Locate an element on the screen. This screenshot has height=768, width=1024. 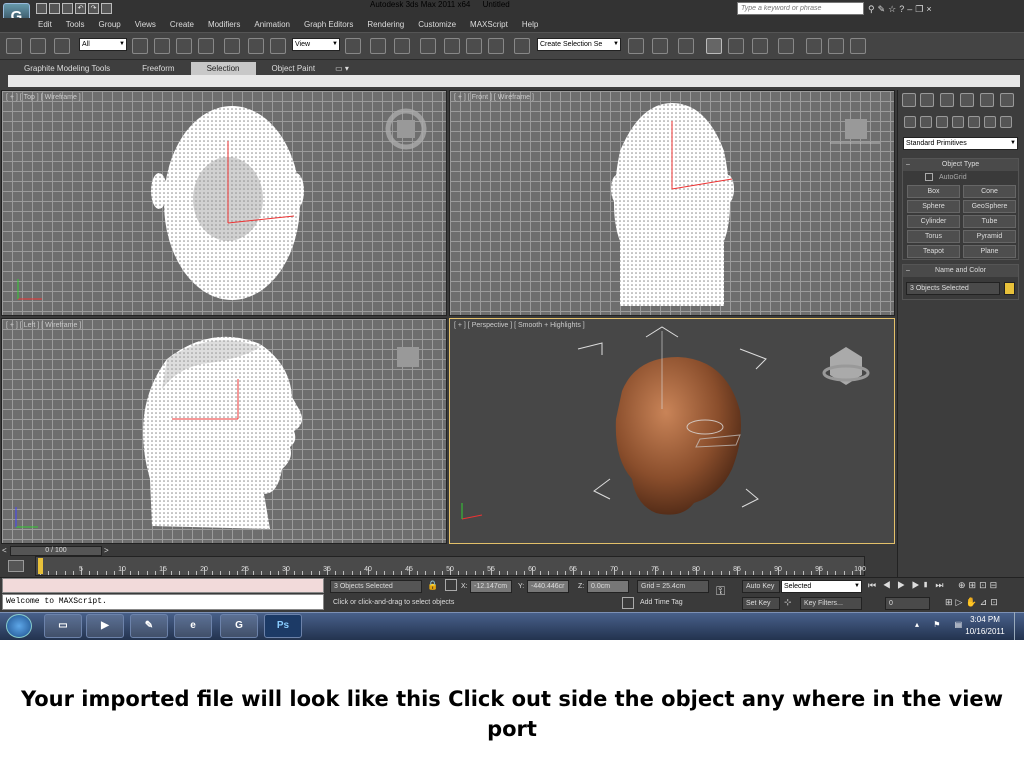
viewport-navigation-controls-2: ⊞▷✋⊿⊡ is located at coordinates (973, 602).